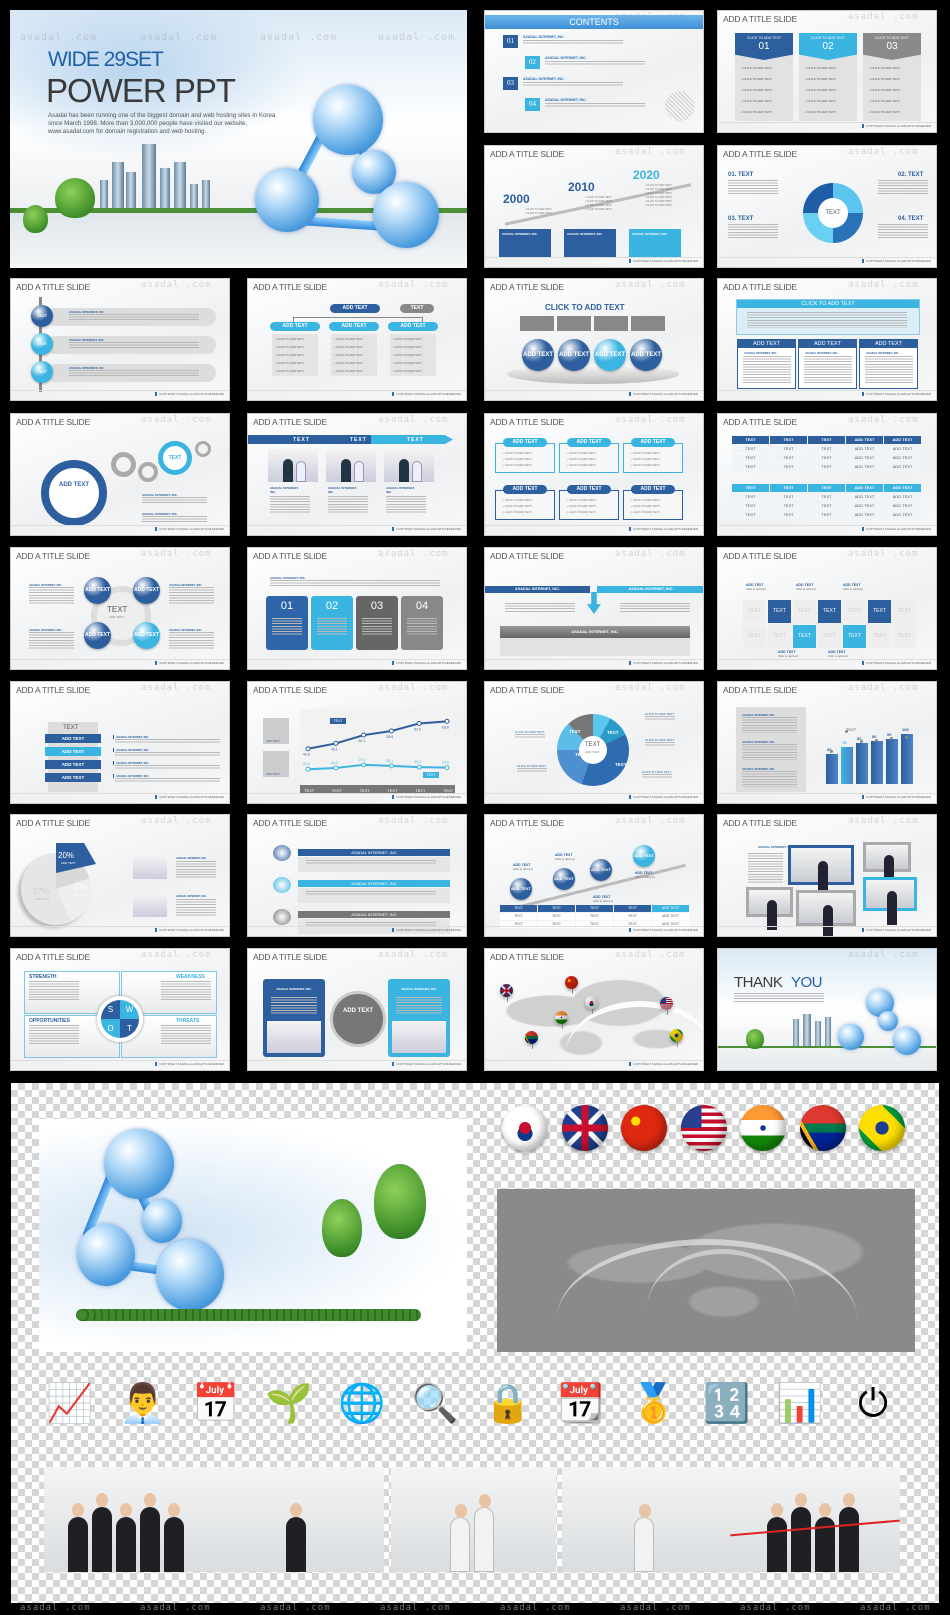  Describe the element at coordinates (355, 308) in the screenshot. I see `top-node: ADD TEXT` at that location.